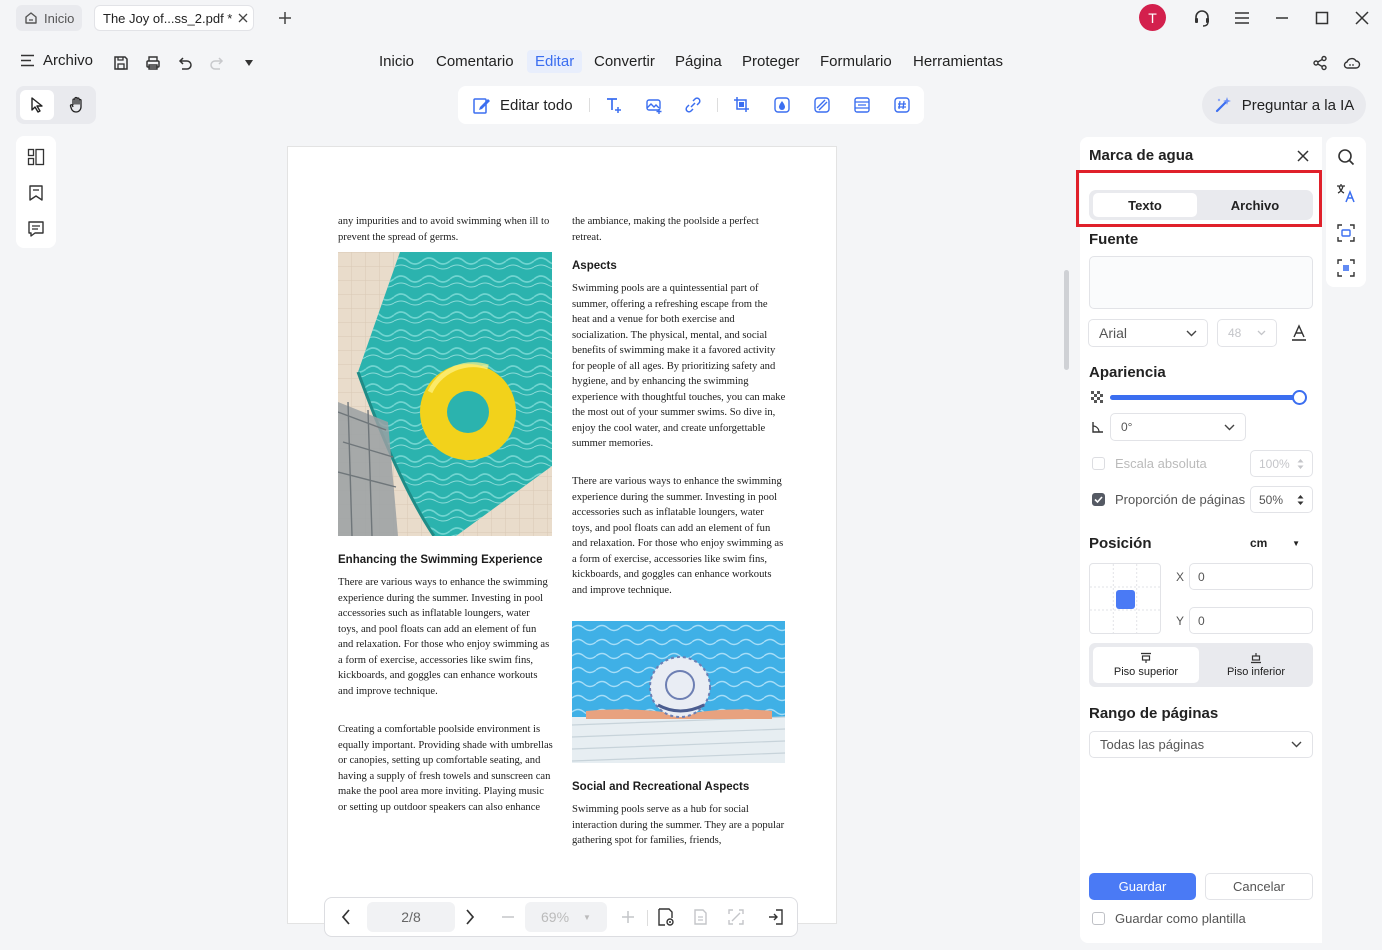  I want to click on hand-icon, so click(77, 105).